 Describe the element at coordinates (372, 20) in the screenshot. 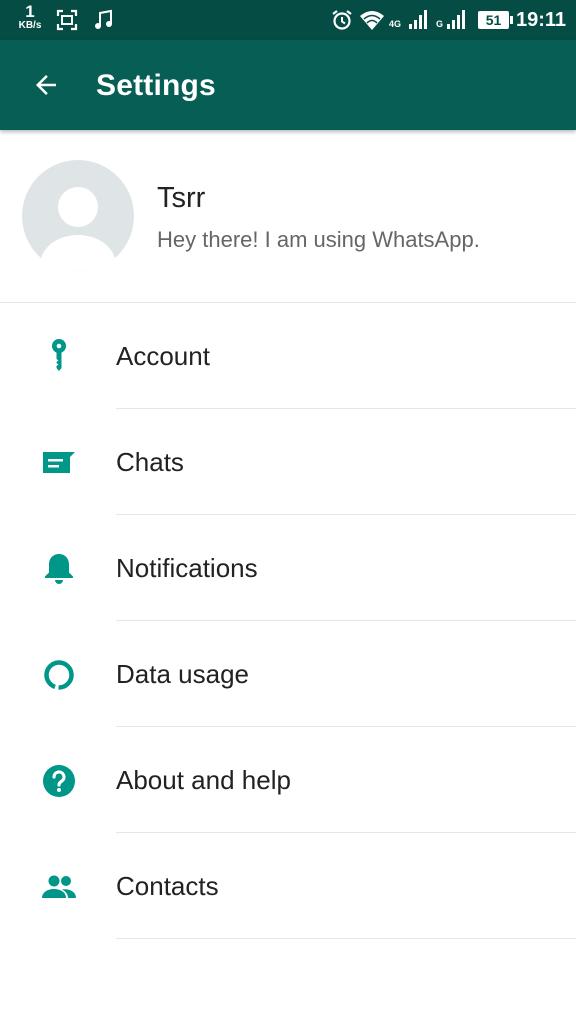

I see `wifi-icon` at that location.